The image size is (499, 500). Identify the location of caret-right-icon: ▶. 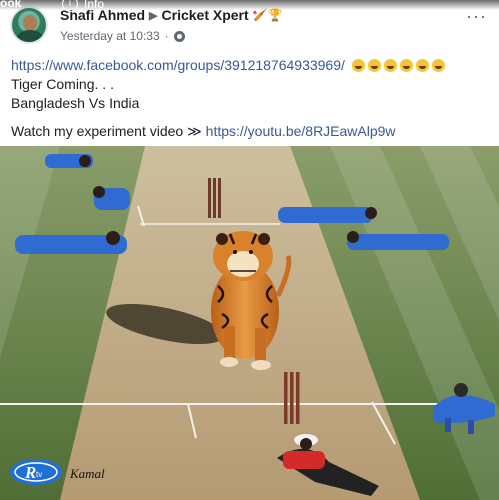
(153, 15).